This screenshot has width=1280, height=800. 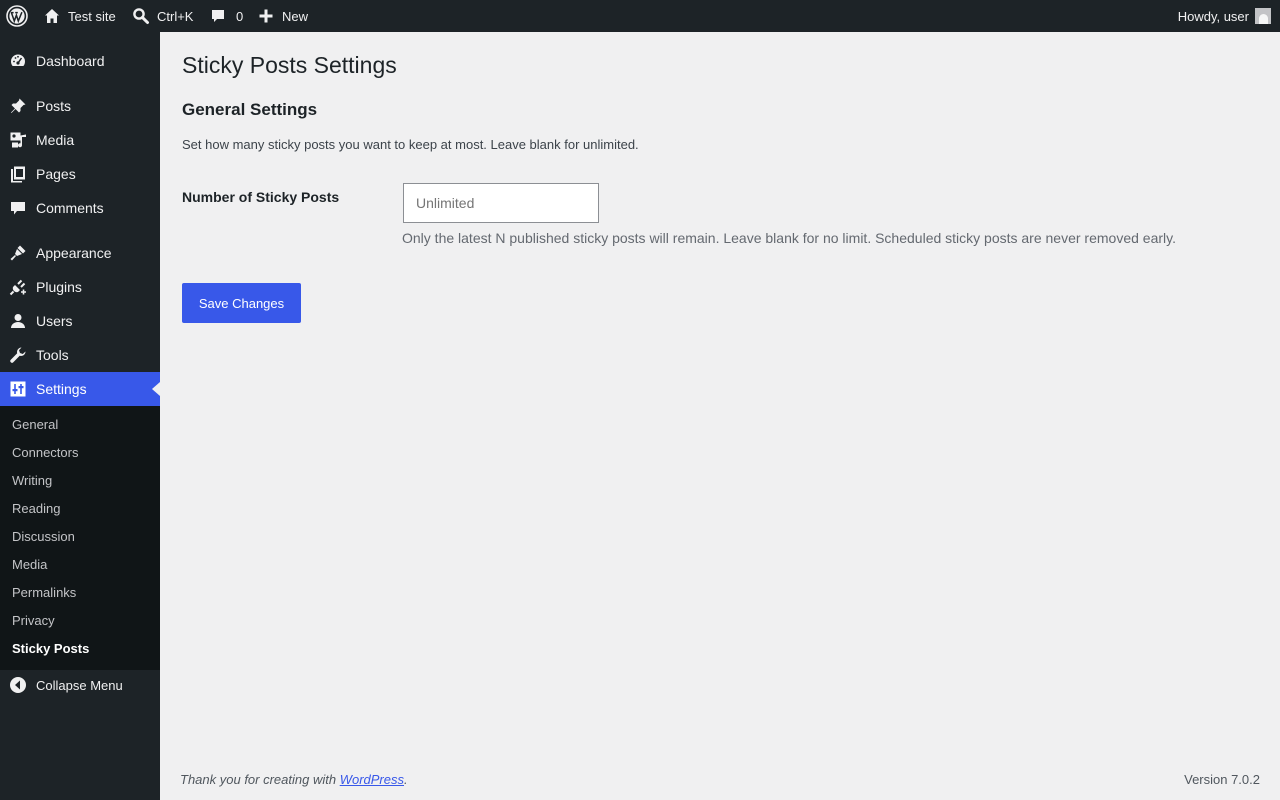 What do you see at coordinates (29, 565) in the screenshot?
I see `submenu-item-media: Media` at bounding box center [29, 565].